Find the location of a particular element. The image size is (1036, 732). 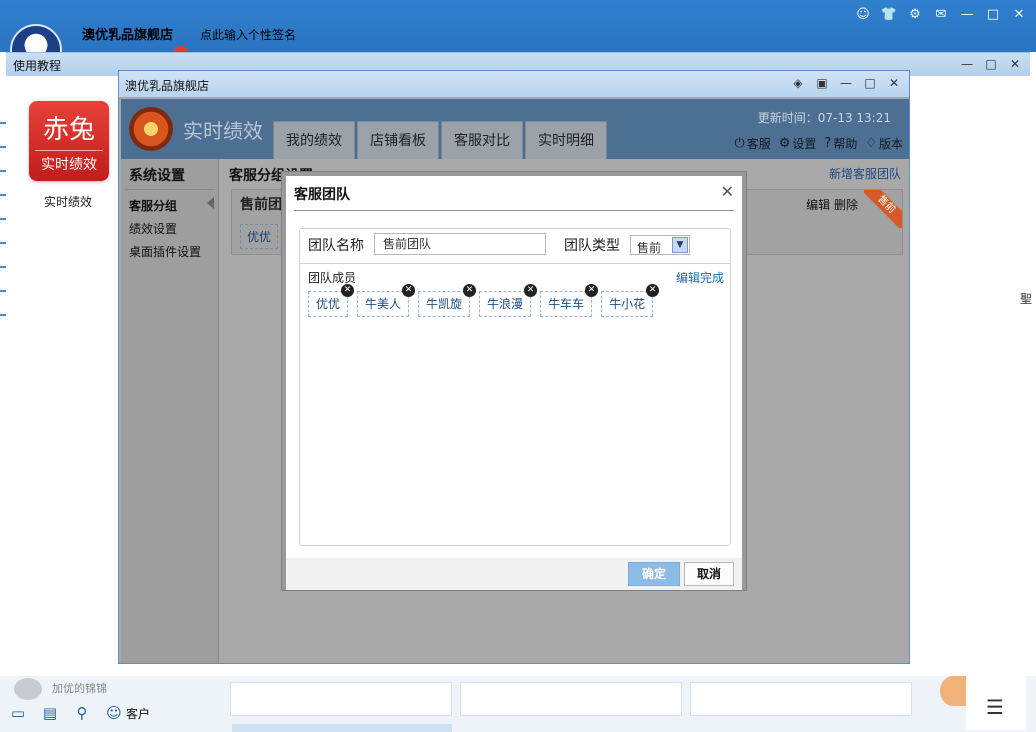

face-icon: ☺ is located at coordinates (863, 15).